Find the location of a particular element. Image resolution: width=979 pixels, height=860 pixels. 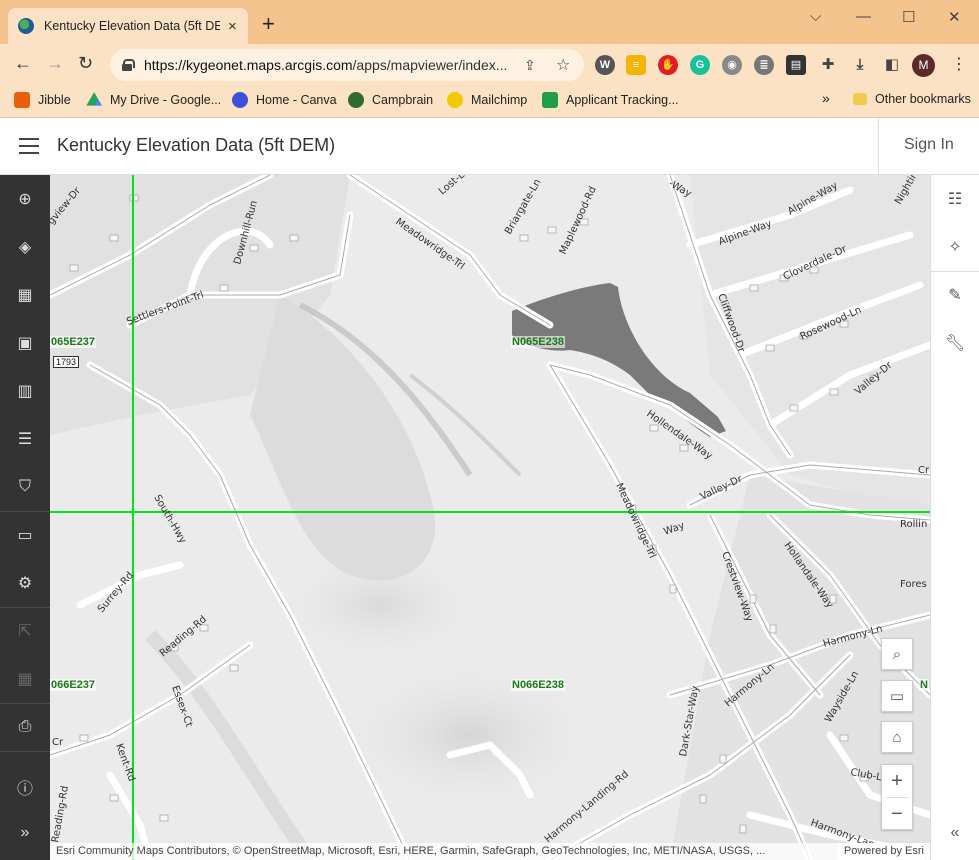

puzzle-extensions-icon: ✚ is located at coordinates (828, 65).